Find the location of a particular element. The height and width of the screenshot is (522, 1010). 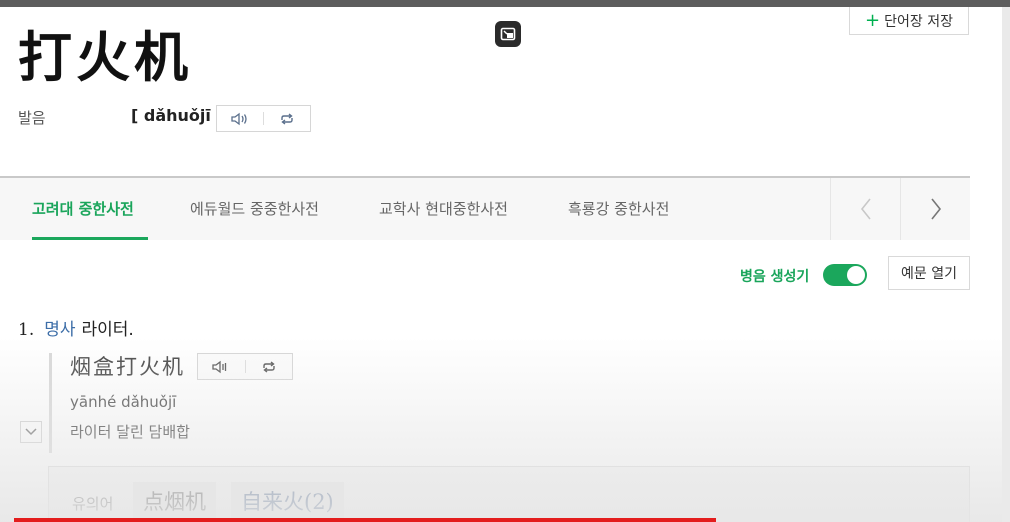

example-meaning: 라이터 달린 담배합 is located at coordinates (130, 432).